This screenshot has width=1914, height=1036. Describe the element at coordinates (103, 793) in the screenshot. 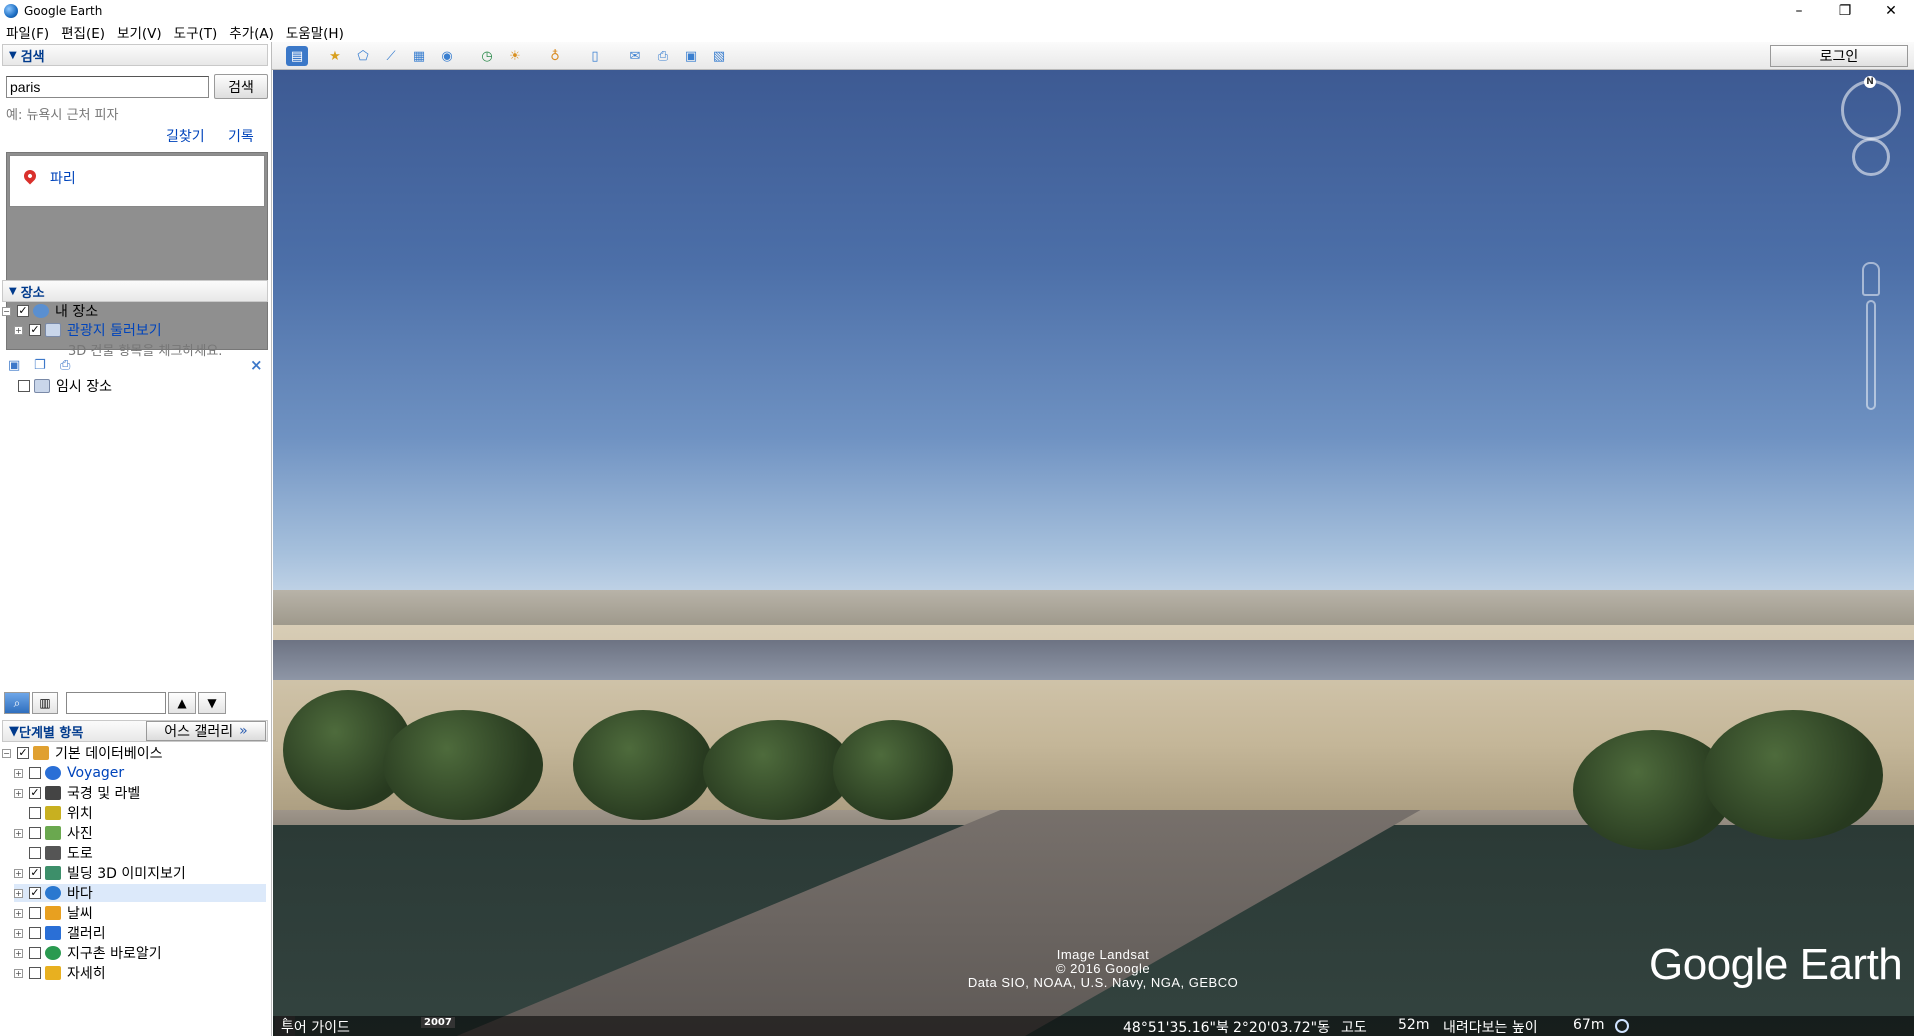

I see `layer-label: 국경 및 라벨` at that location.